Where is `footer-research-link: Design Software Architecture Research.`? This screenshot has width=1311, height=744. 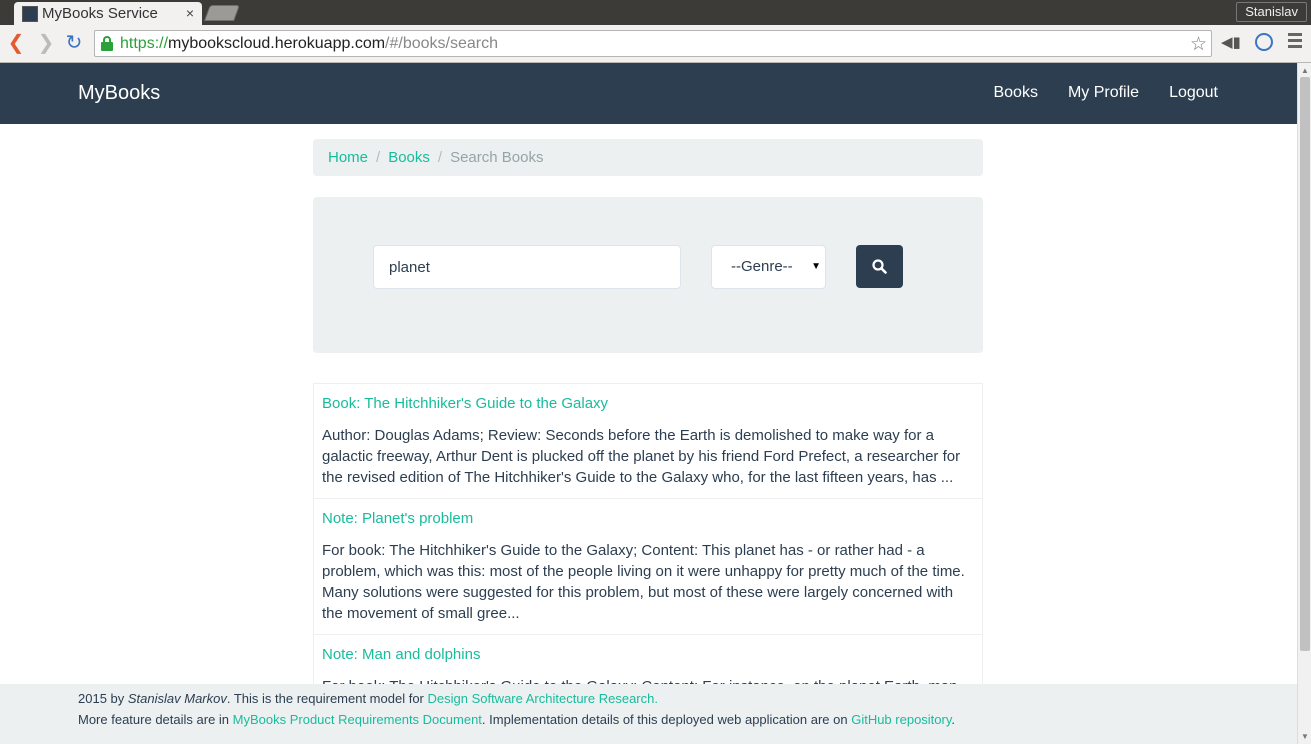 footer-research-link: Design Software Architecture Research. is located at coordinates (542, 698).